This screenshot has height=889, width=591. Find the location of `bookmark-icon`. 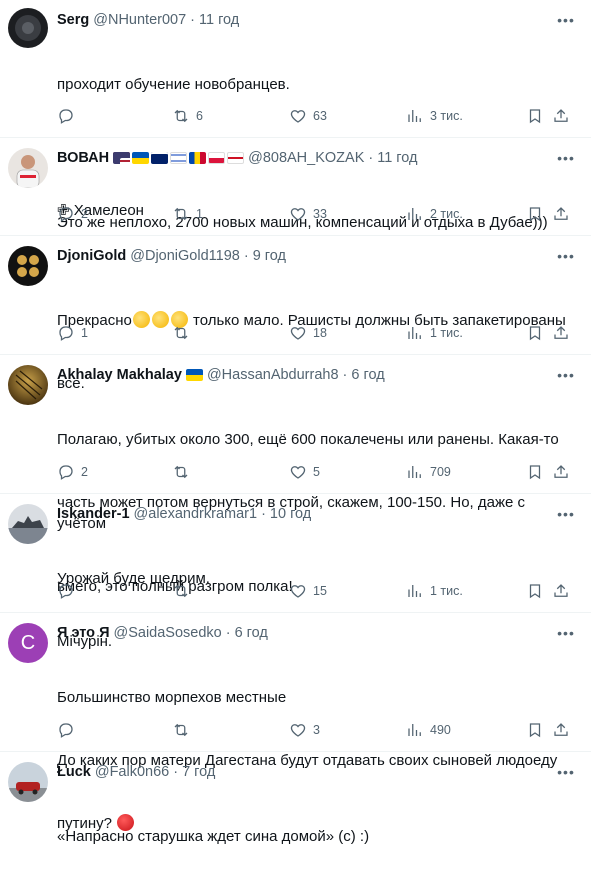

bookmark-icon is located at coordinates (535, 214).